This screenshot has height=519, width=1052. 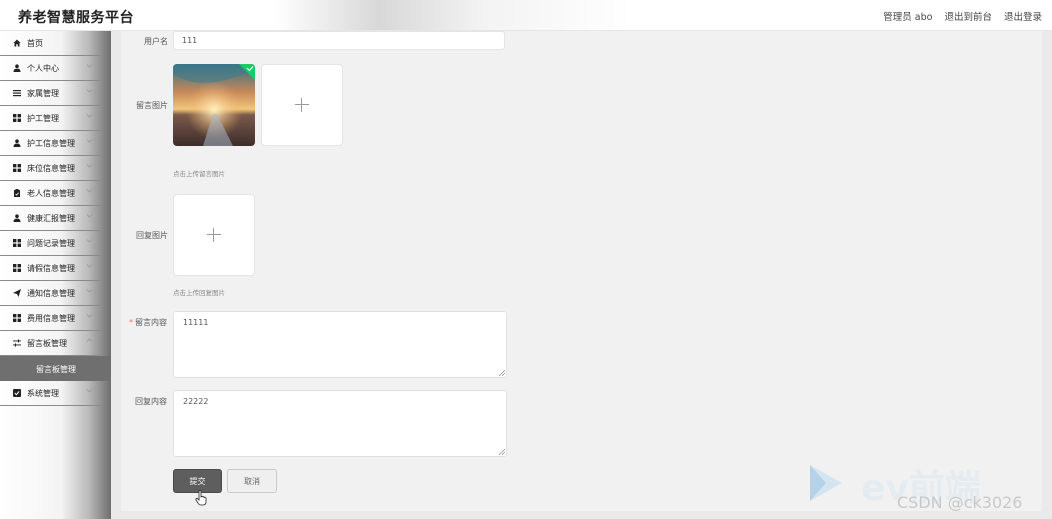 I want to click on sidebar-subitem-label: 留言板管理, so click(x=56, y=369).